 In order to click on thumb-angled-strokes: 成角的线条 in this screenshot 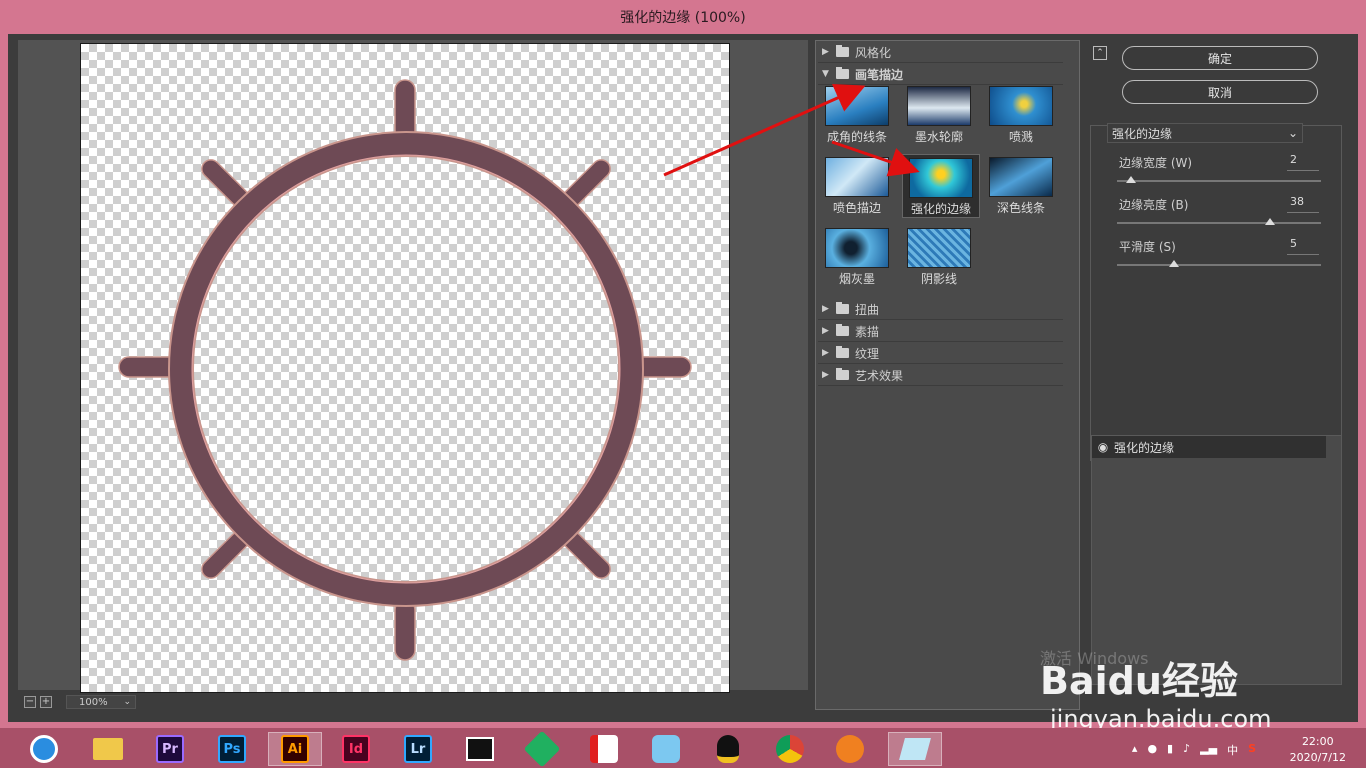, I will do `click(857, 115)`.